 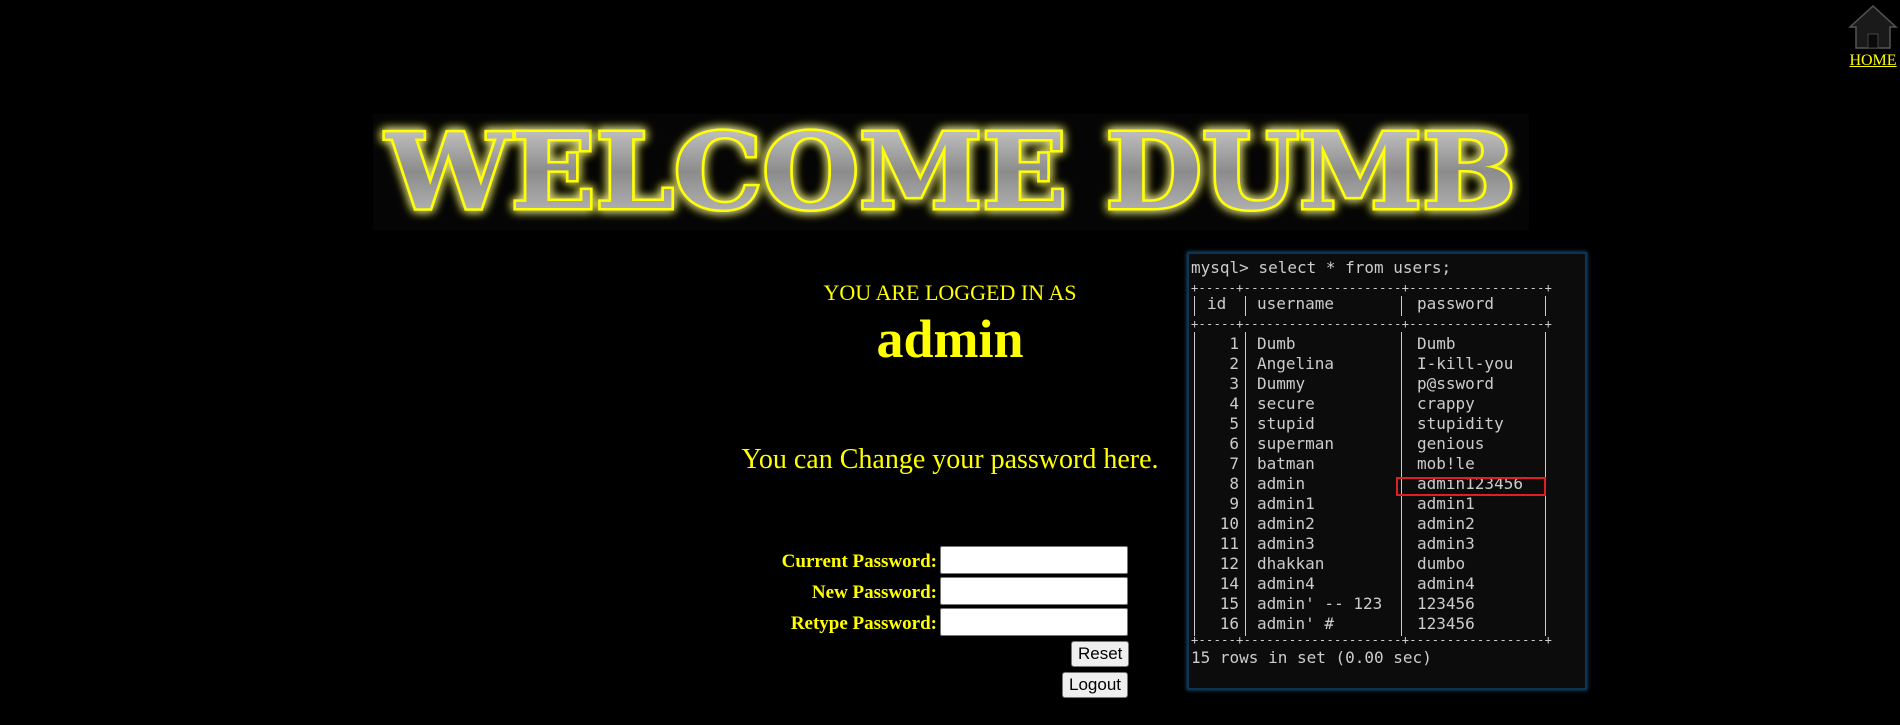 I want to click on row-username: admin3, so click(x=1286, y=543).